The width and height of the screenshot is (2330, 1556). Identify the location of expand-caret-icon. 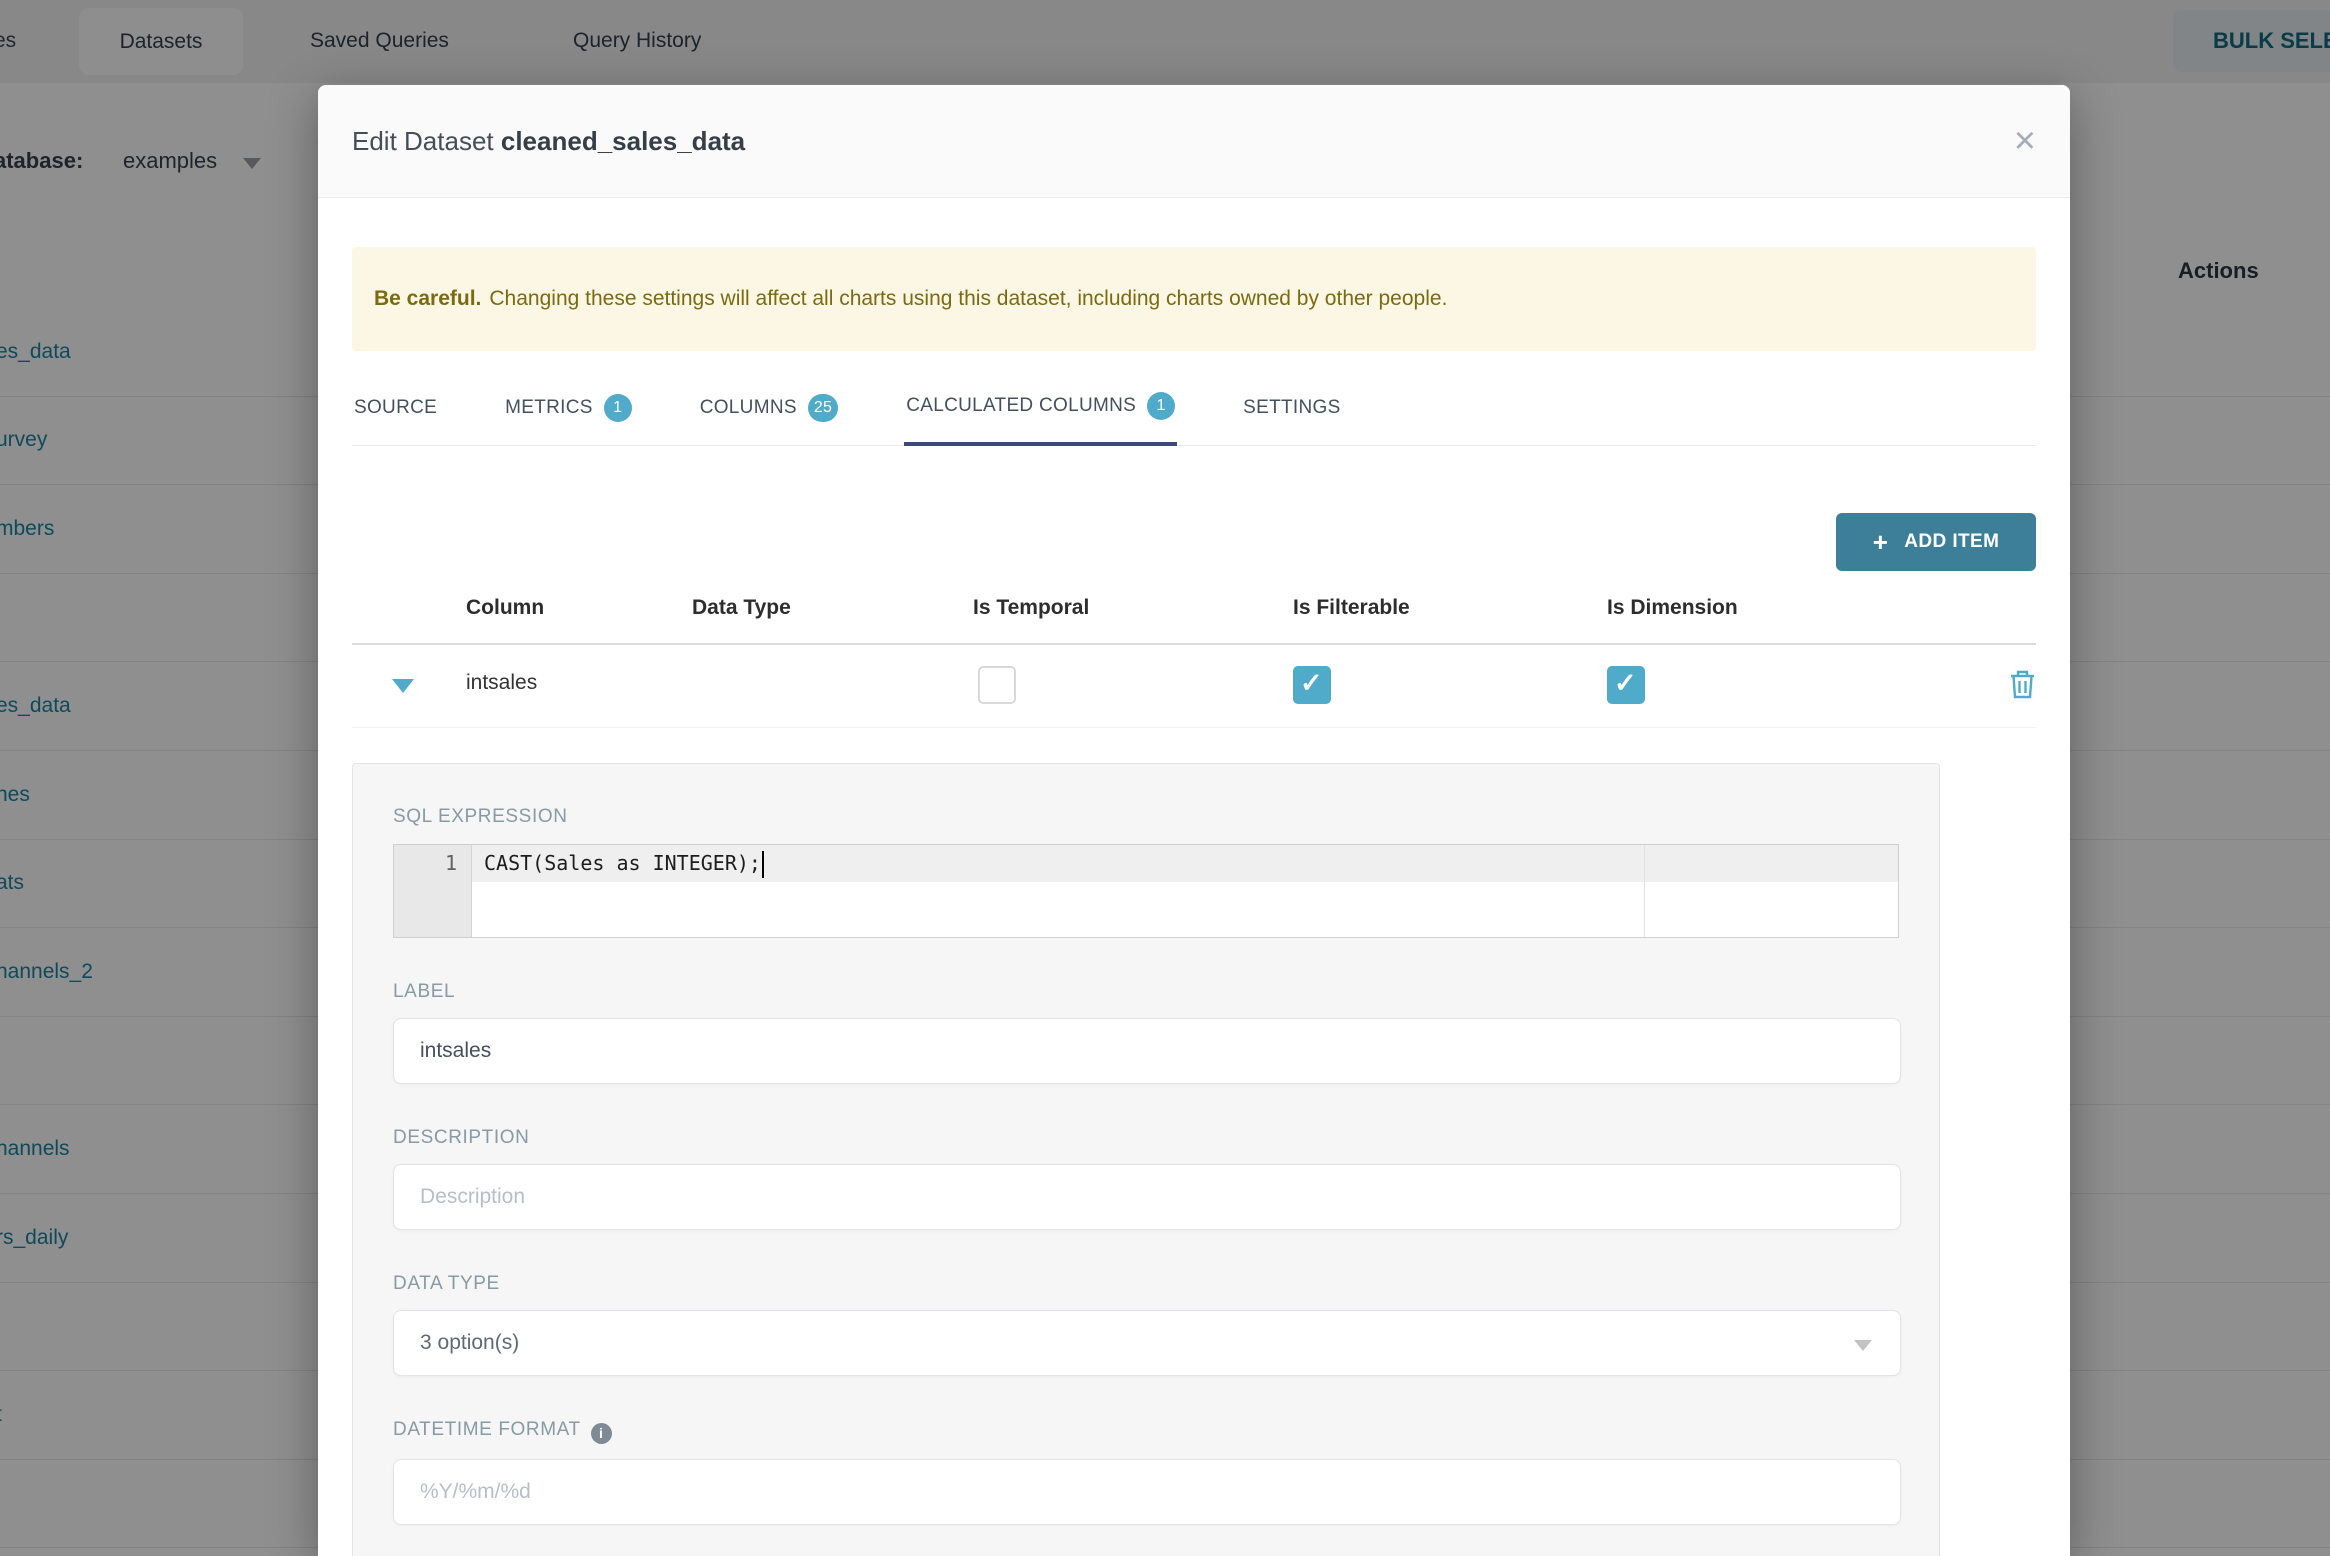
(403, 686).